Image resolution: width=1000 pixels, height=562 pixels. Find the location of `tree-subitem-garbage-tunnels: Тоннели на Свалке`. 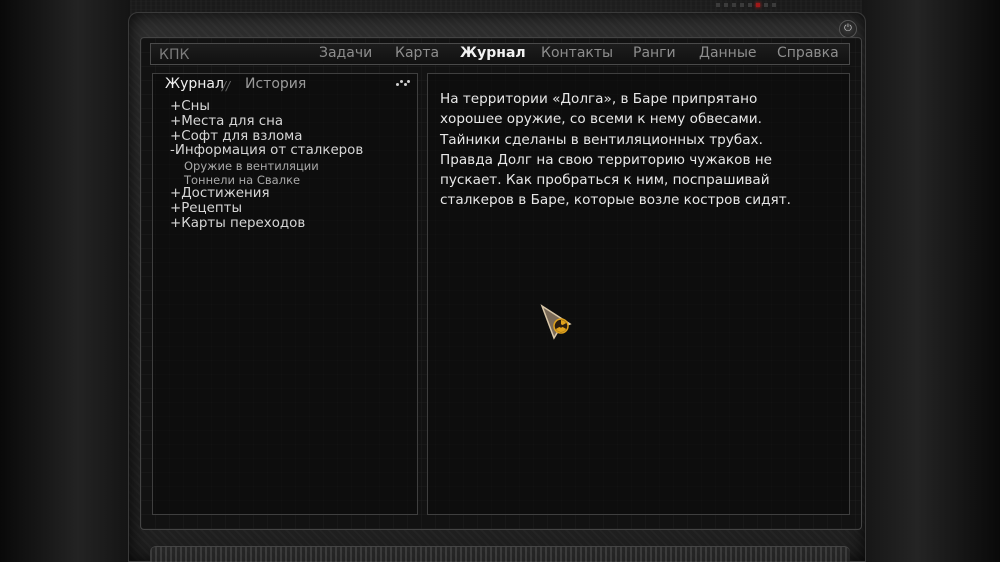

tree-subitem-garbage-tunnels: Тоннели на Свалке is located at coordinates (266, 180).